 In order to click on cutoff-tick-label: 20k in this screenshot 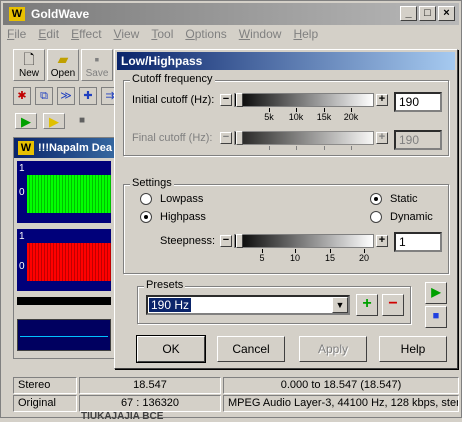, I will do `click(351, 117)`.